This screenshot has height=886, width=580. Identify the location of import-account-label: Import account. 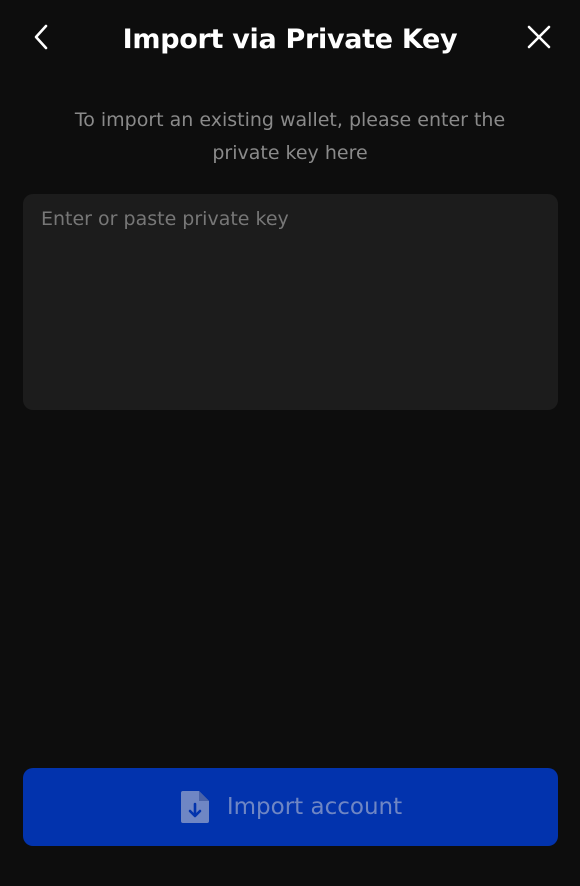
(314, 807).